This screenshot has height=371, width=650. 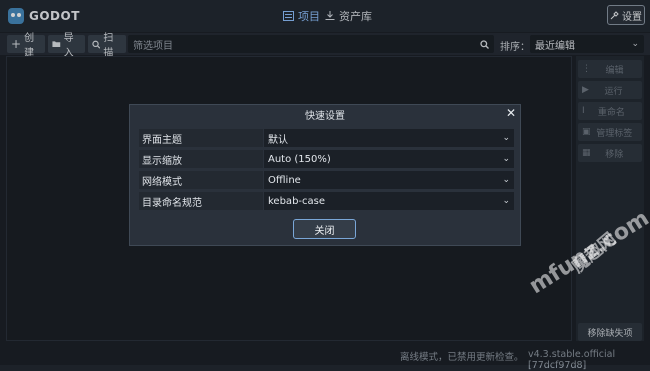 I want to click on network-mode-select: Offline ⌄, so click(x=389, y=180).